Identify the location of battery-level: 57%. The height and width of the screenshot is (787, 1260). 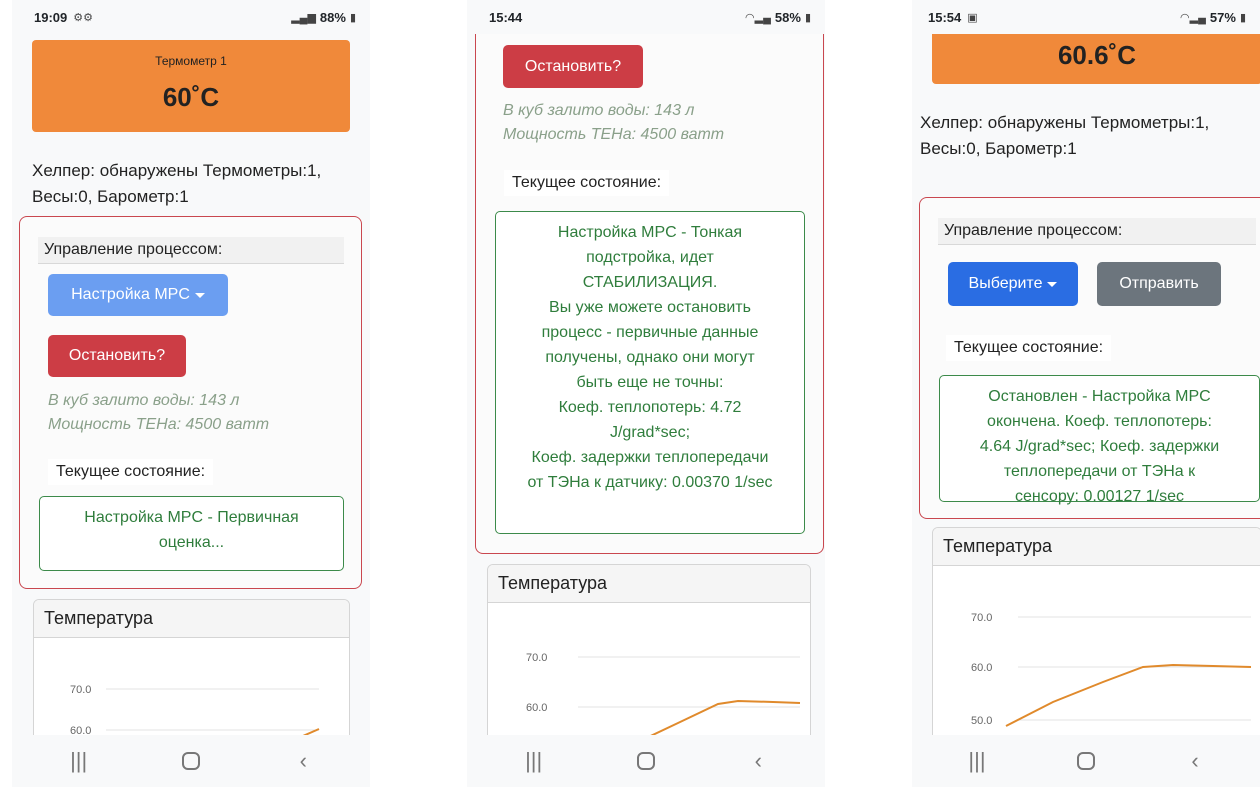
(1222, 17).